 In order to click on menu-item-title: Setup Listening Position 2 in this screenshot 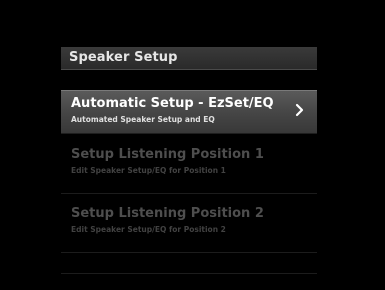, I will do `click(167, 213)`.